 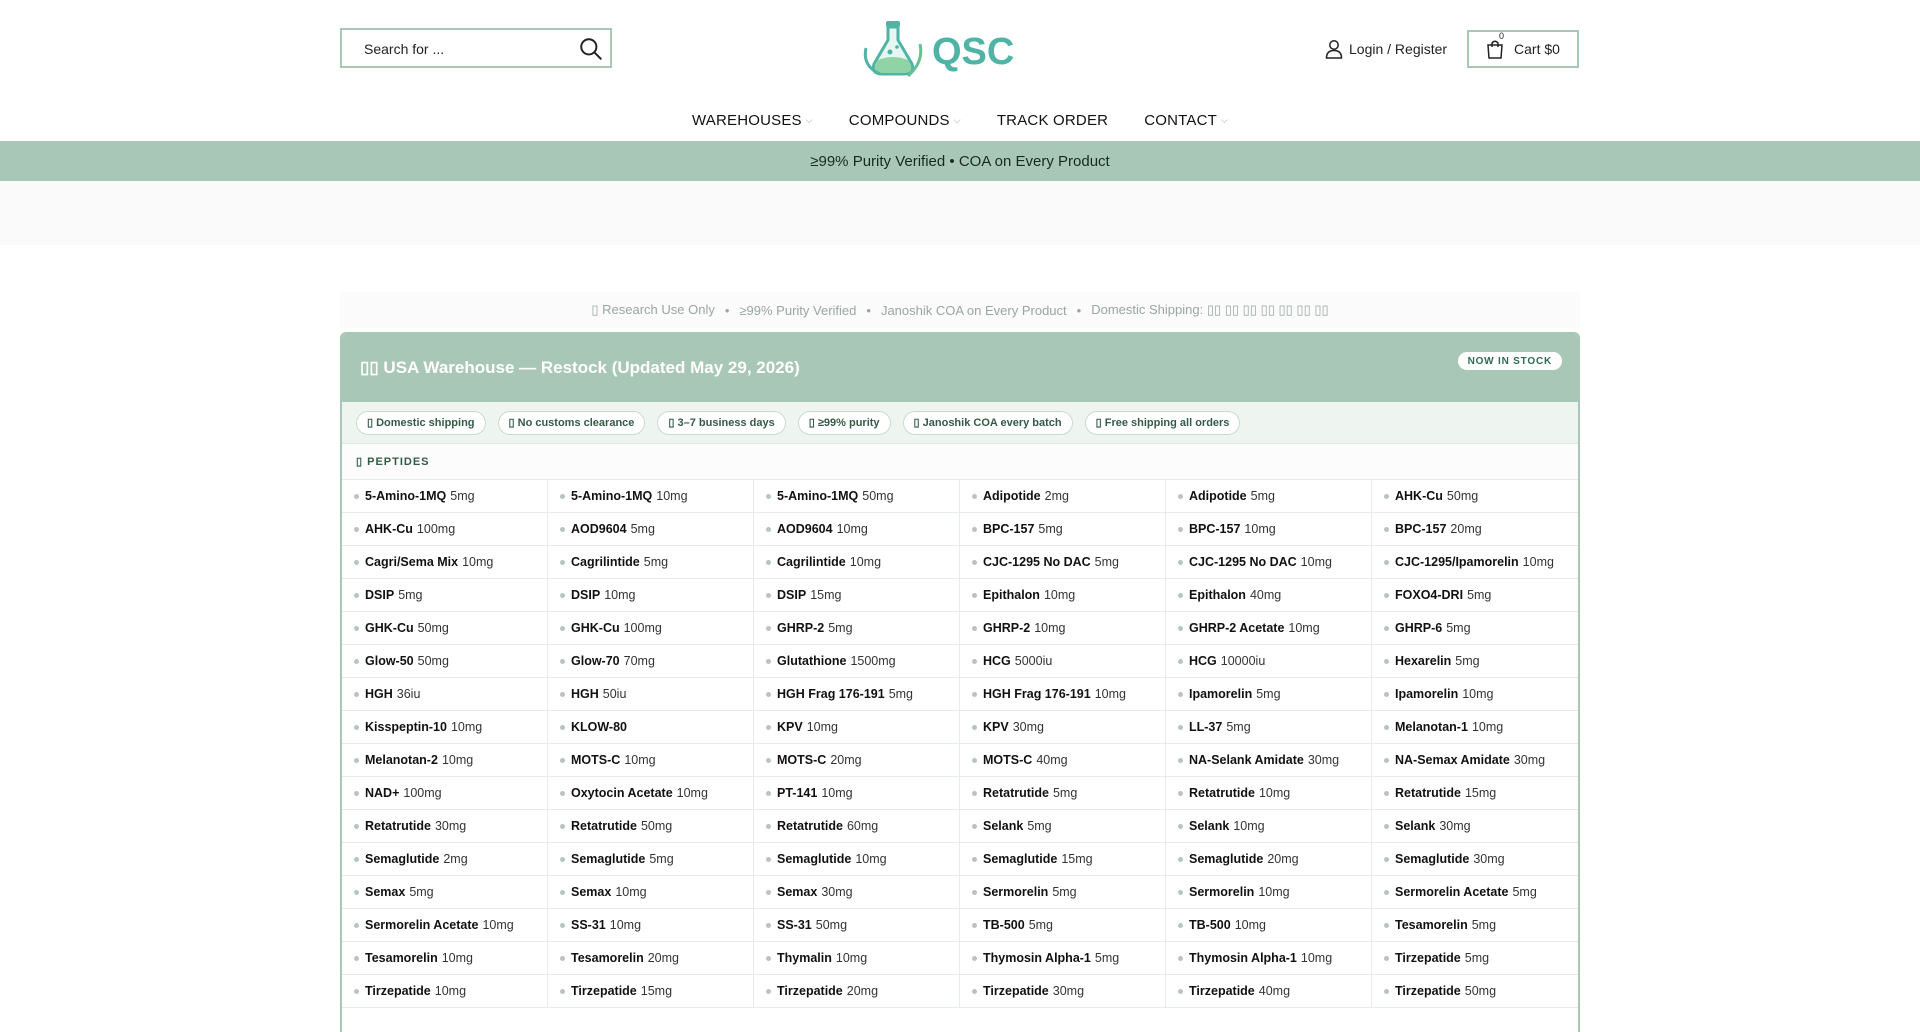 I want to click on product-item: Thymalin 10mg, so click(x=857, y=958).